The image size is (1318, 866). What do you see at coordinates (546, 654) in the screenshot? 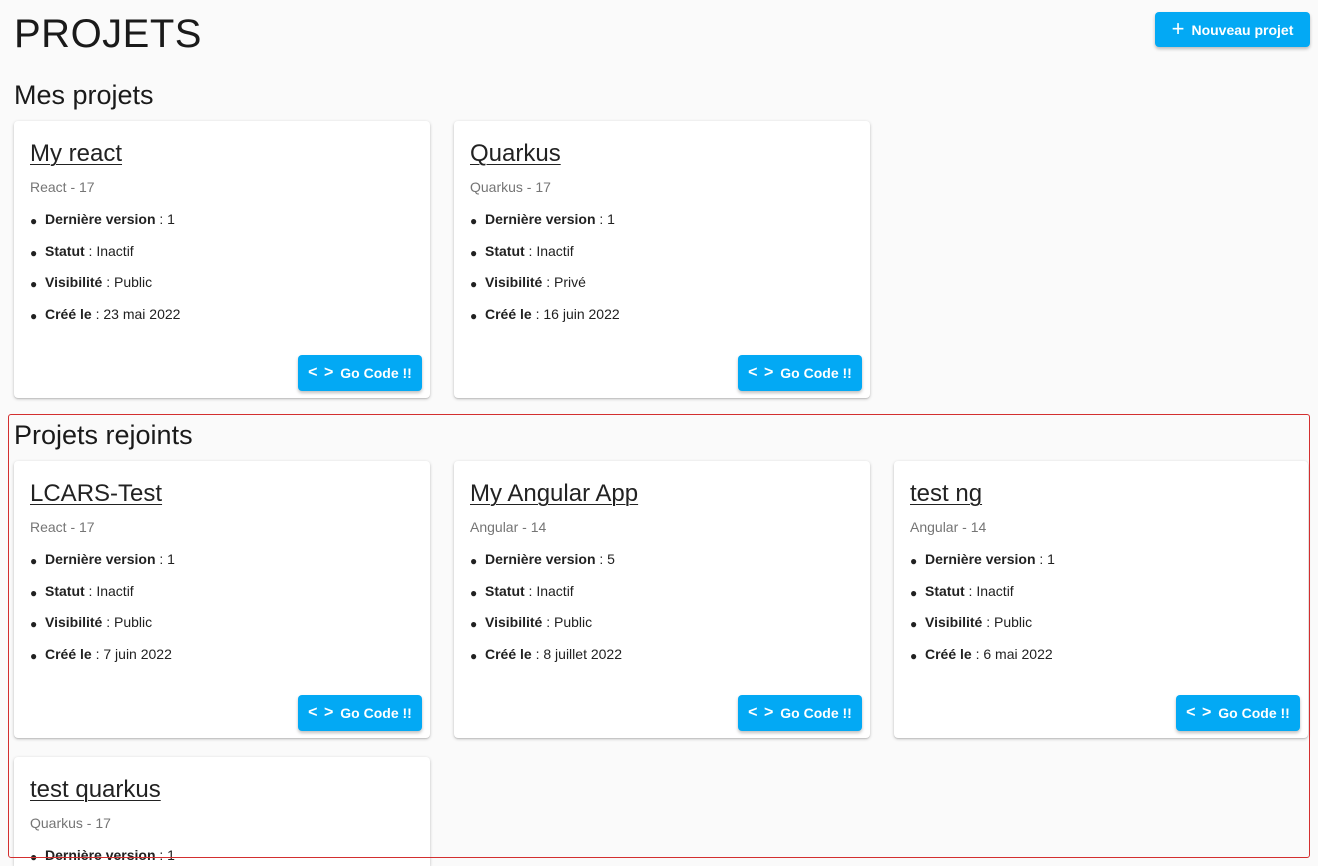
I see `detail-created: ● Créé le : 8 juillet 2022` at bounding box center [546, 654].